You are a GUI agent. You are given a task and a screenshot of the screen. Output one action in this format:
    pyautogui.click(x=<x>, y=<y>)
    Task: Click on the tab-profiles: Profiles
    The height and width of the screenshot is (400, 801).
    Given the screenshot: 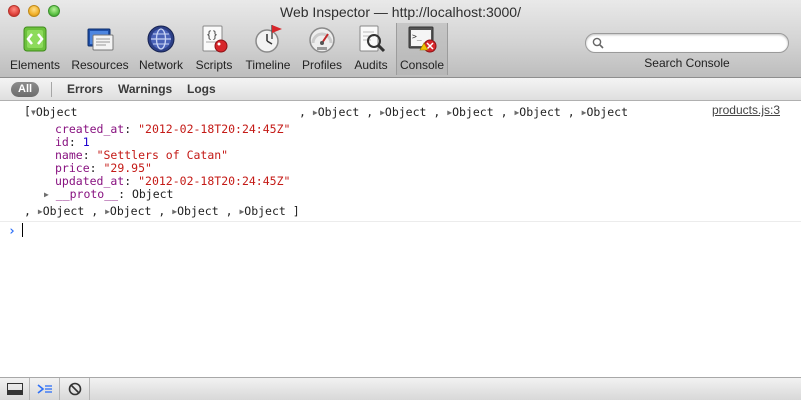 What is the action you would take?
    pyautogui.click(x=322, y=49)
    